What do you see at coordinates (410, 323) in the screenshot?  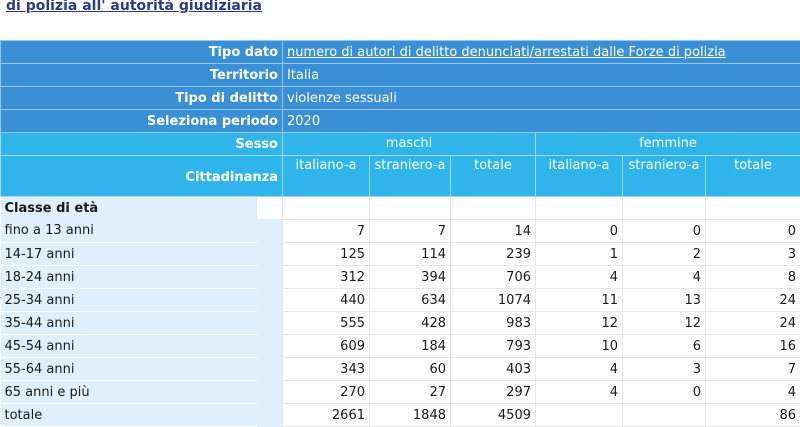 I see `value-cell: 428` at bounding box center [410, 323].